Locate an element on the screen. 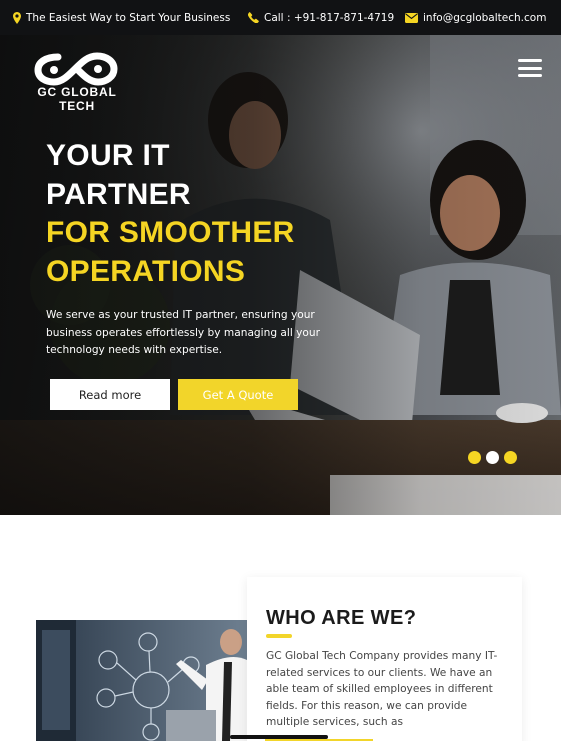 This screenshot has height=741, width=561. slider-dots is located at coordinates (492, 457).